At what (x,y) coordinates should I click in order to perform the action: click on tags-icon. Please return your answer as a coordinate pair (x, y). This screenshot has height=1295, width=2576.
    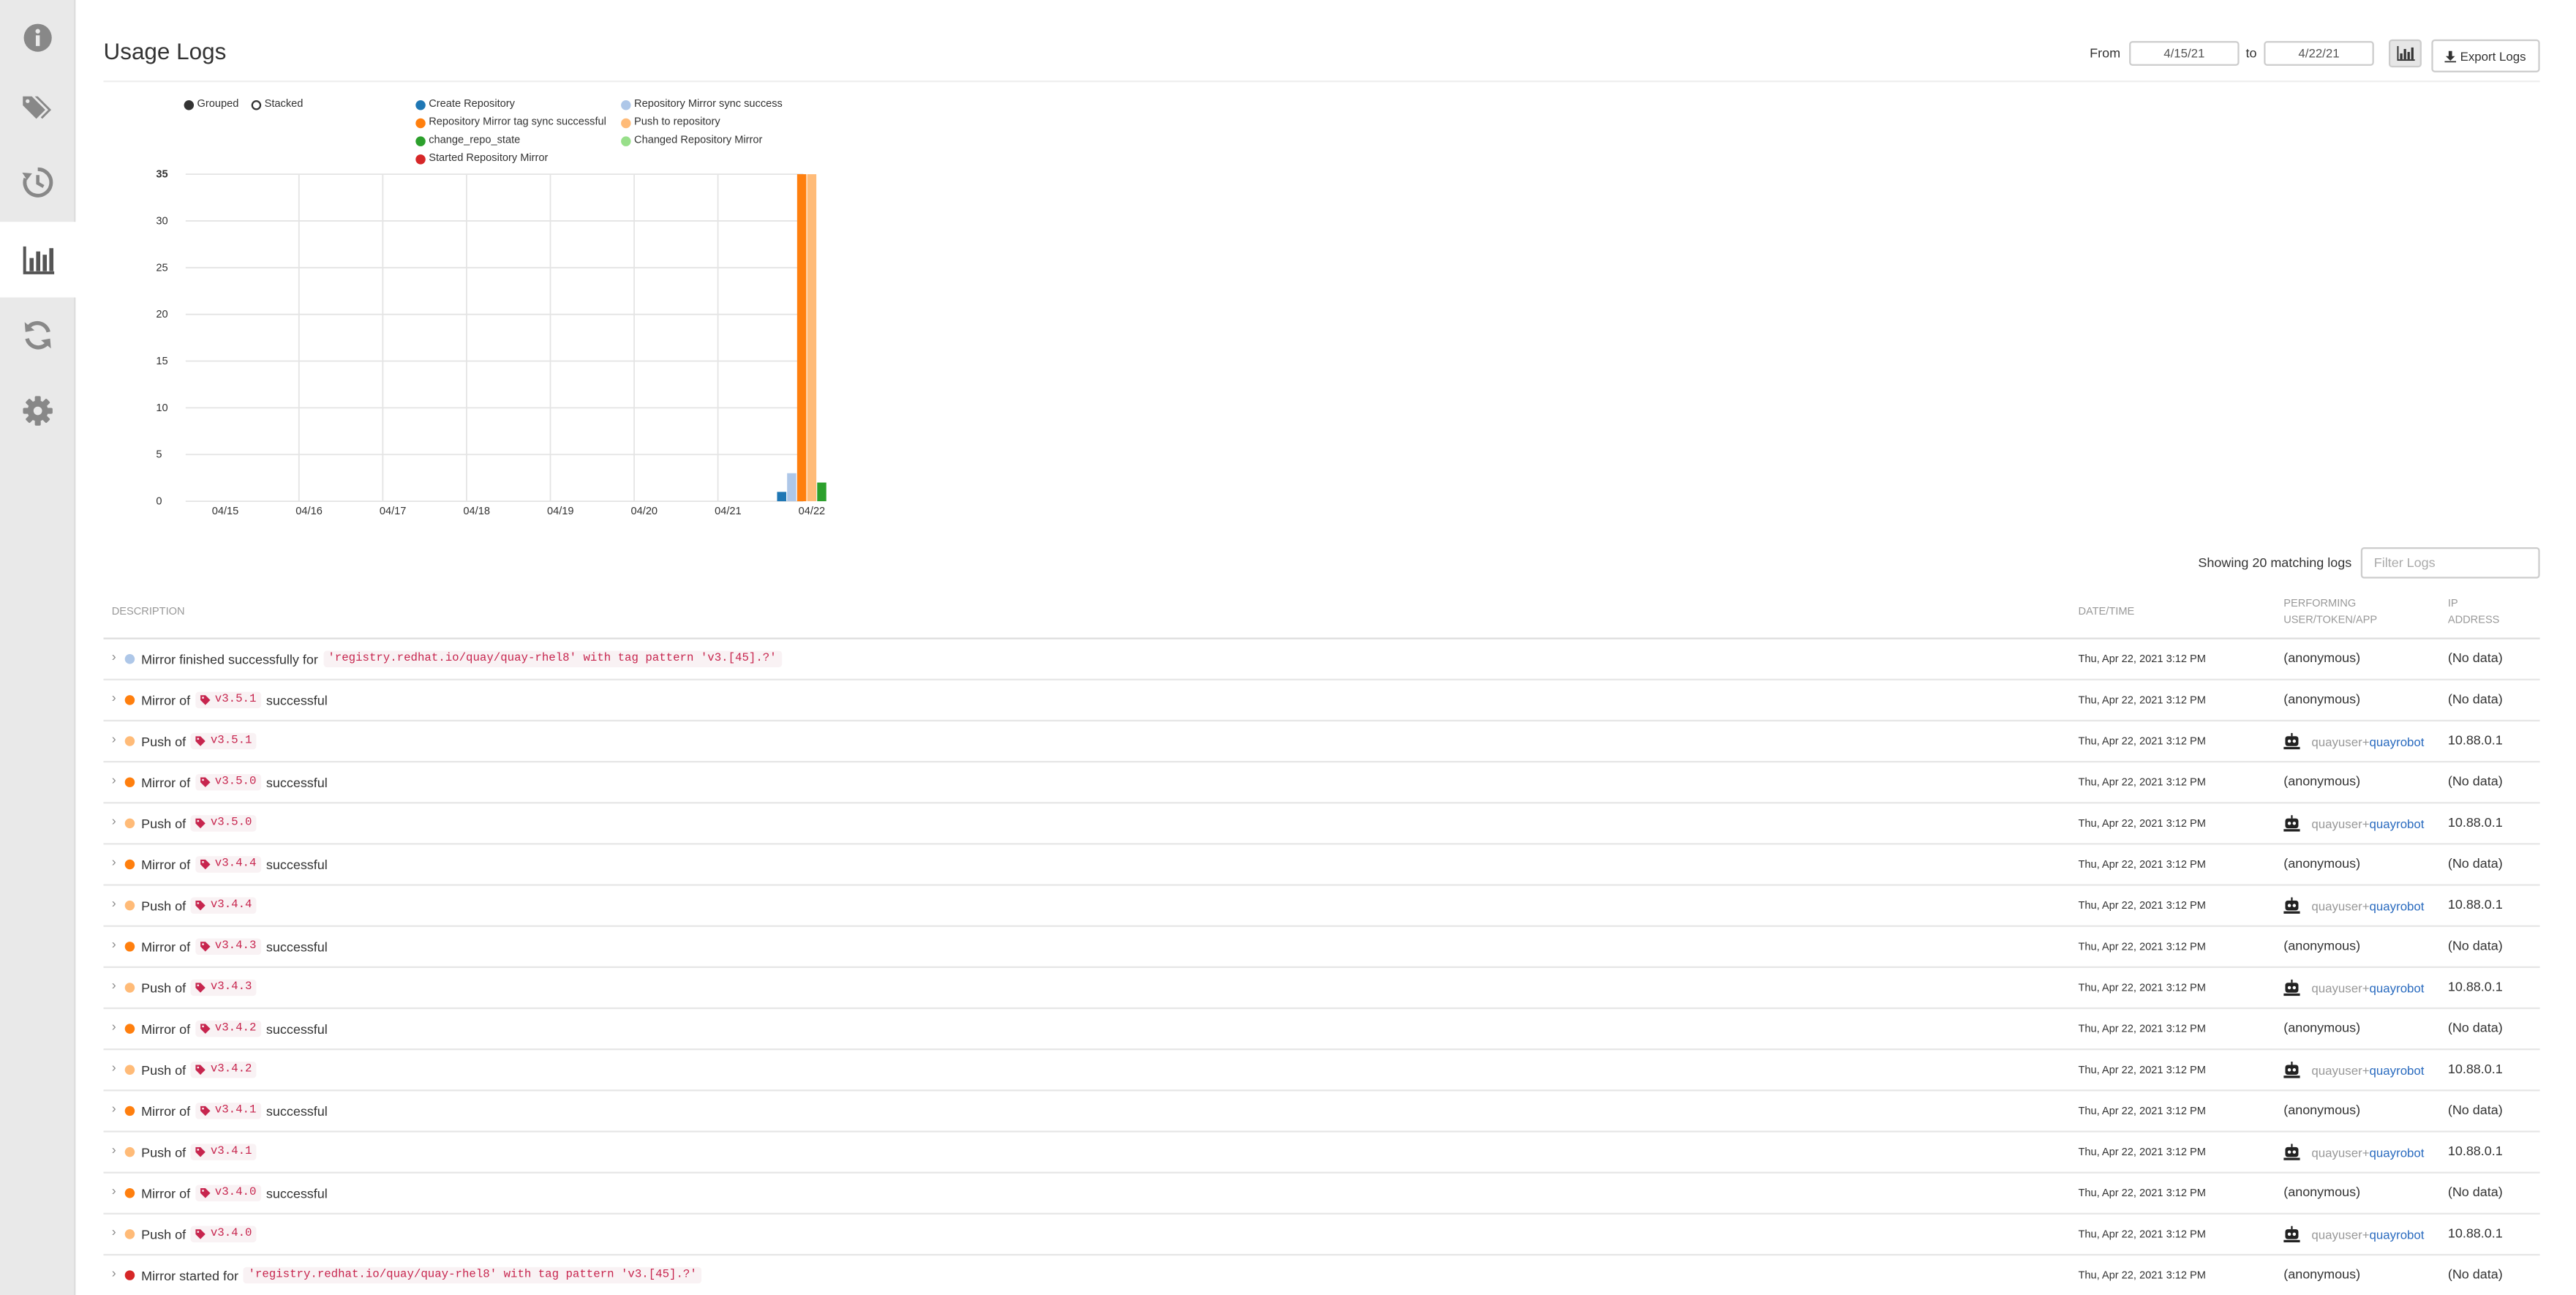
    Looking at the image, I should click on (37, 107).